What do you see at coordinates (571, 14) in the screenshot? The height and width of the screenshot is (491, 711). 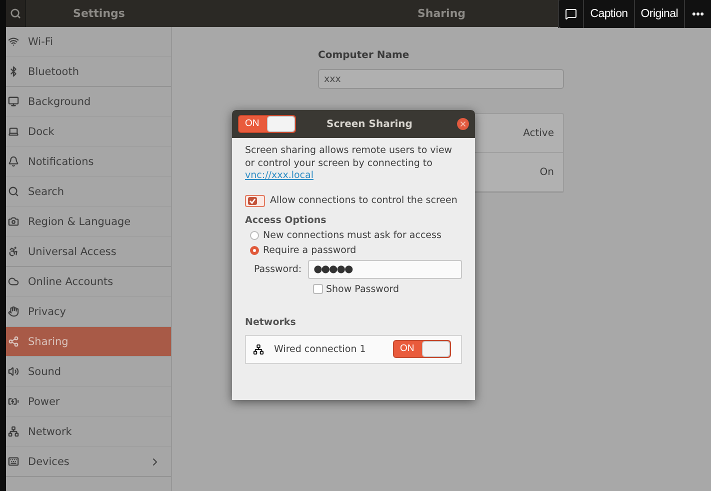 I see `speech-bubble-icon` at bounding box center [571, 14].